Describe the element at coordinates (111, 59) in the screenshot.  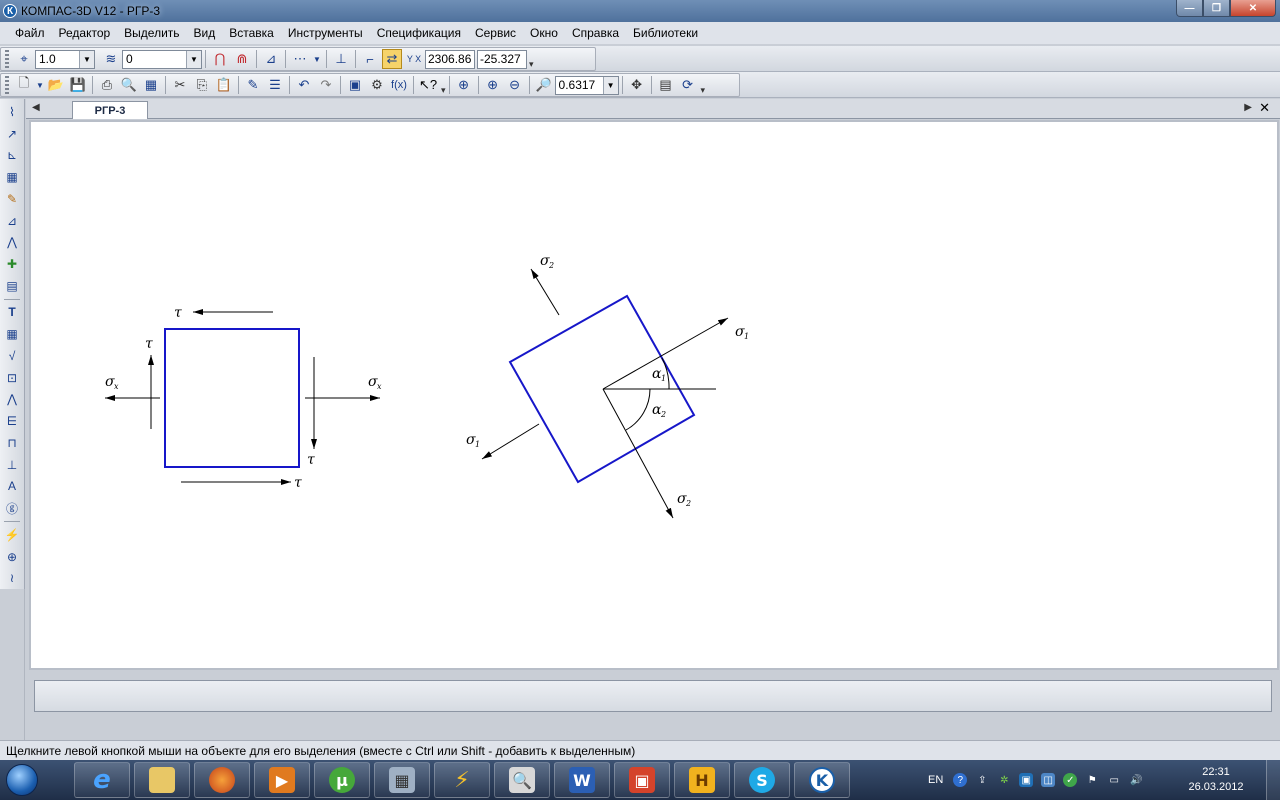
I see `layer-icon: ≋` at that location.